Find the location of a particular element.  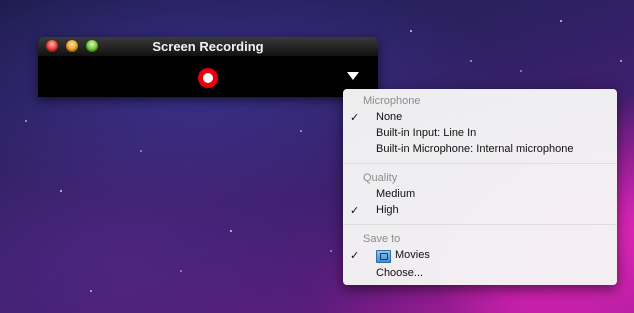

menu-item-label: High is located at coordinates (387, 210).